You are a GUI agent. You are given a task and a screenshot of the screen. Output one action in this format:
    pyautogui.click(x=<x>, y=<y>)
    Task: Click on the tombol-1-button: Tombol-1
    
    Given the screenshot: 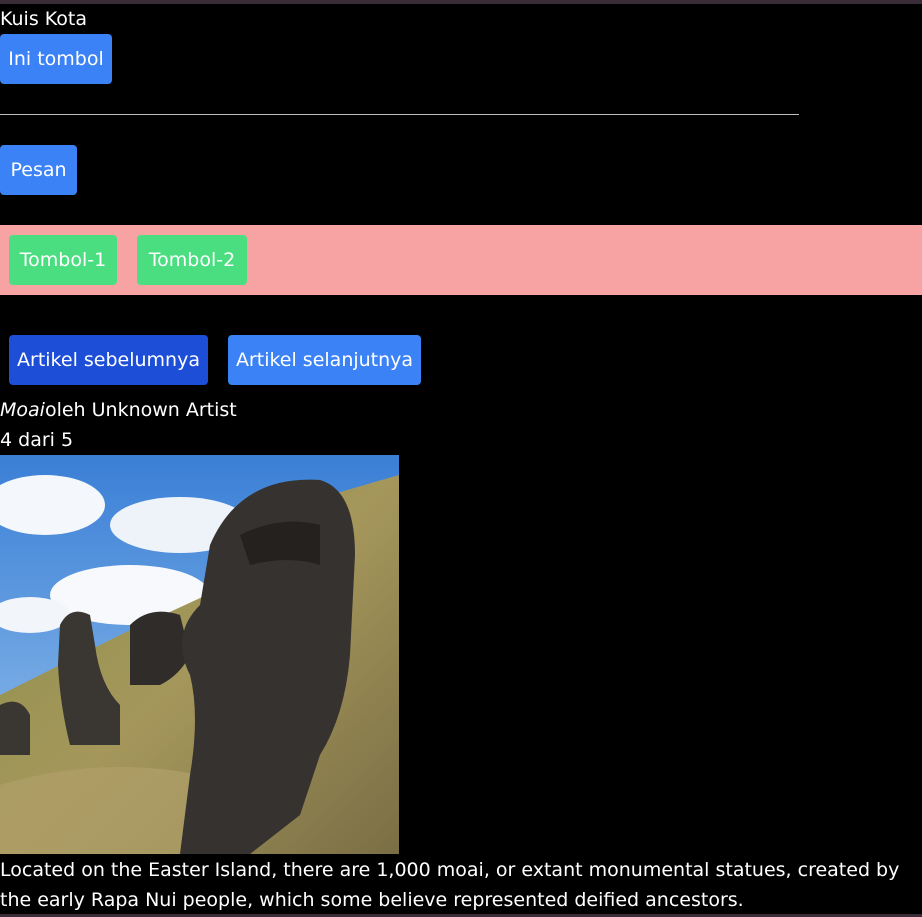 What is the action you would take?
    pyautogui.click(x=63, y=260)
    